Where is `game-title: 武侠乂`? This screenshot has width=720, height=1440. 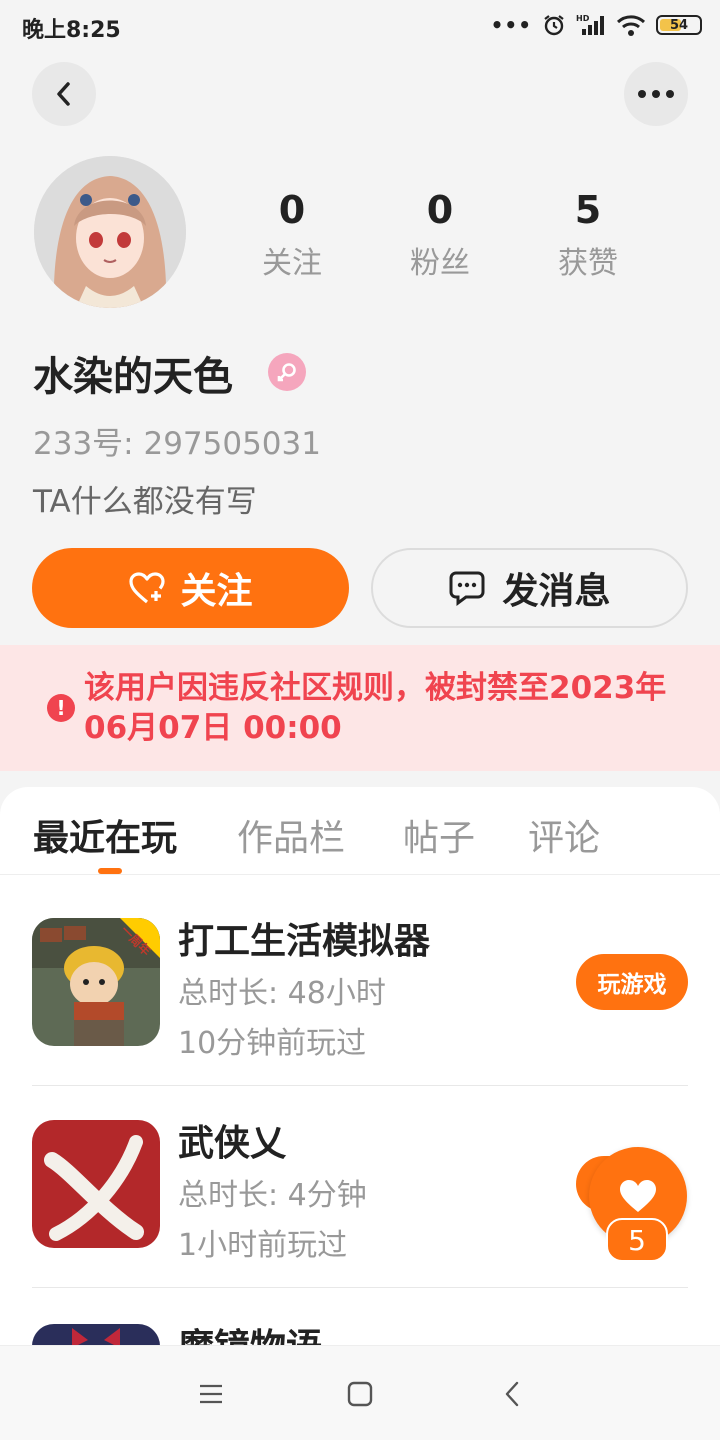 game-title: 武侠乂 is located at coordinates (232, 1143).